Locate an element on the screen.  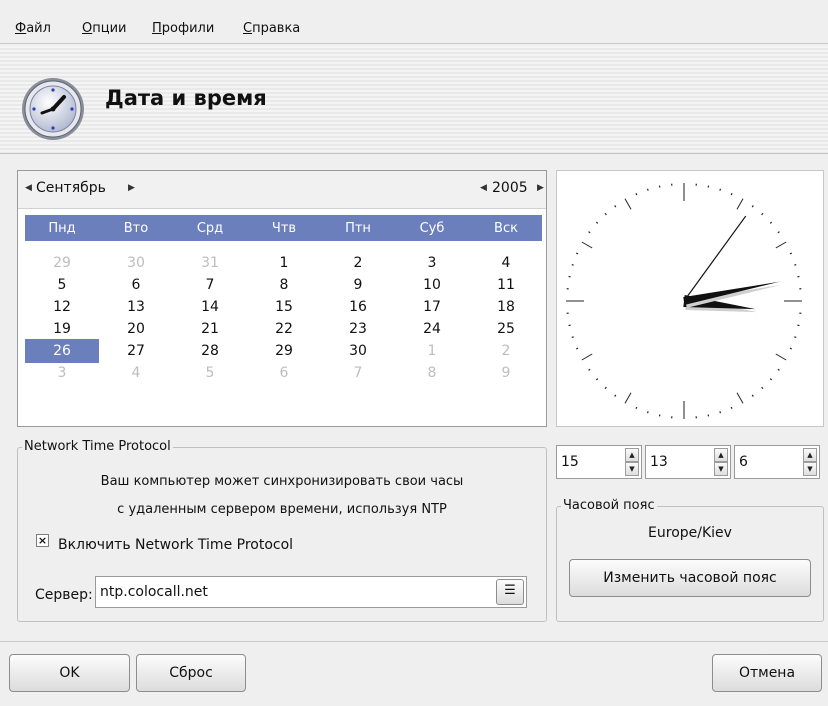
calendar-day: 15 is located at coordinates (284, 307).